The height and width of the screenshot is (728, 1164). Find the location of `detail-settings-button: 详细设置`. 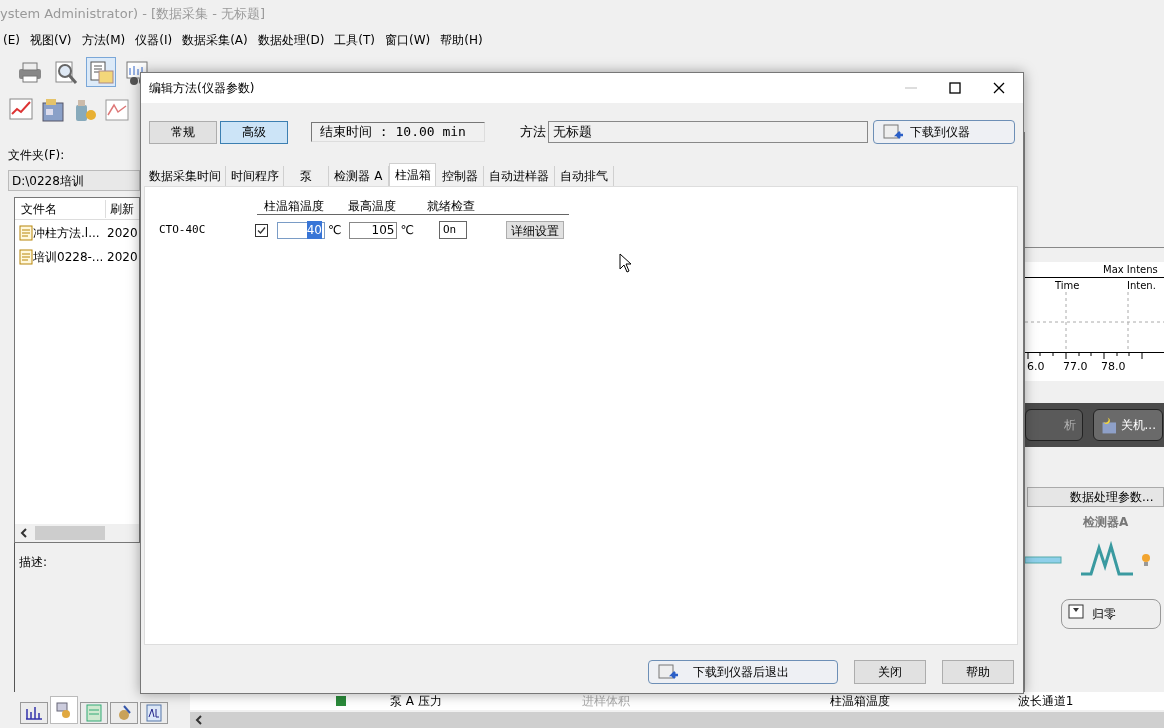

detail-settings-button: 详细设置 is located at coordinates (534, 230).